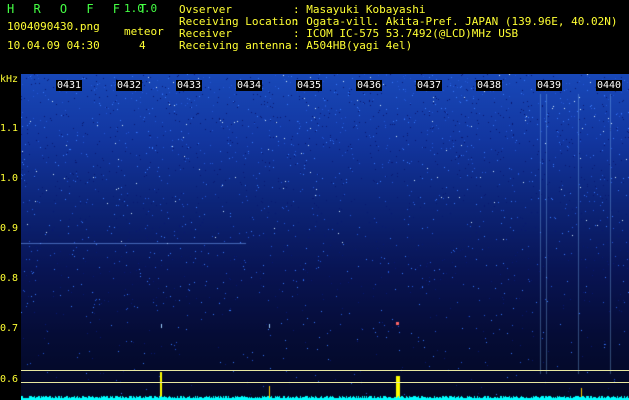 The width and height of the screenshot is (629, 400). I want to click on axis-tick-5: 0.7, so click(9, 328).